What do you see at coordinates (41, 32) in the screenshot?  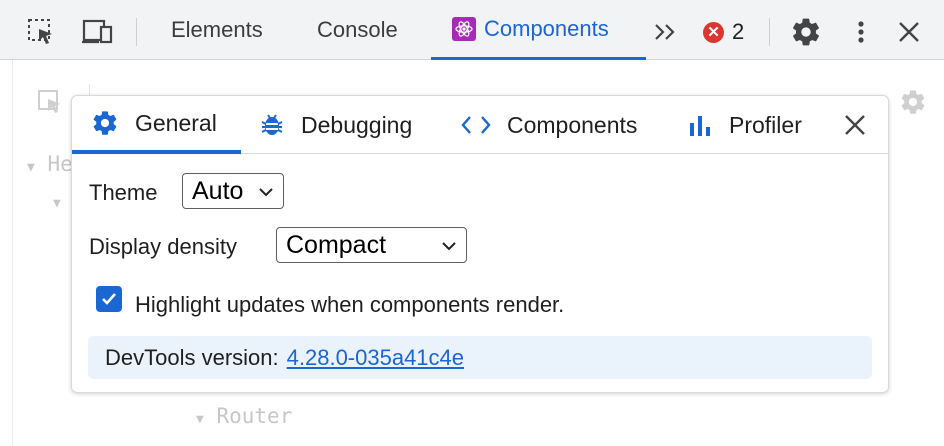 I see `inspect-element-icon` at bounding box center [41, 32].